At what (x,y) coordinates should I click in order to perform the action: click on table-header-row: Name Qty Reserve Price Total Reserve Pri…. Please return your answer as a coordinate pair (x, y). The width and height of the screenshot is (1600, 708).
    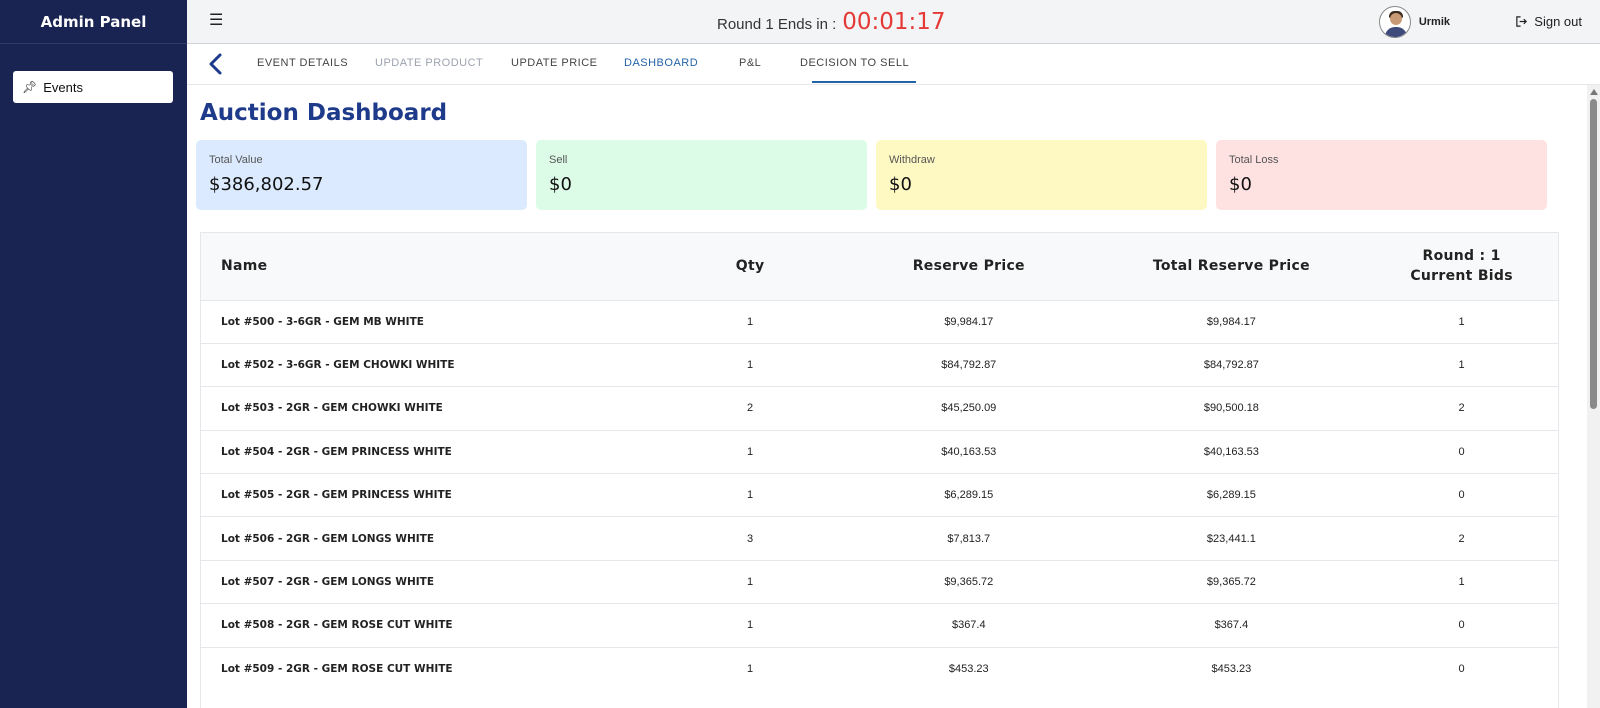
    Looking at the image, I should click on (879, 266).